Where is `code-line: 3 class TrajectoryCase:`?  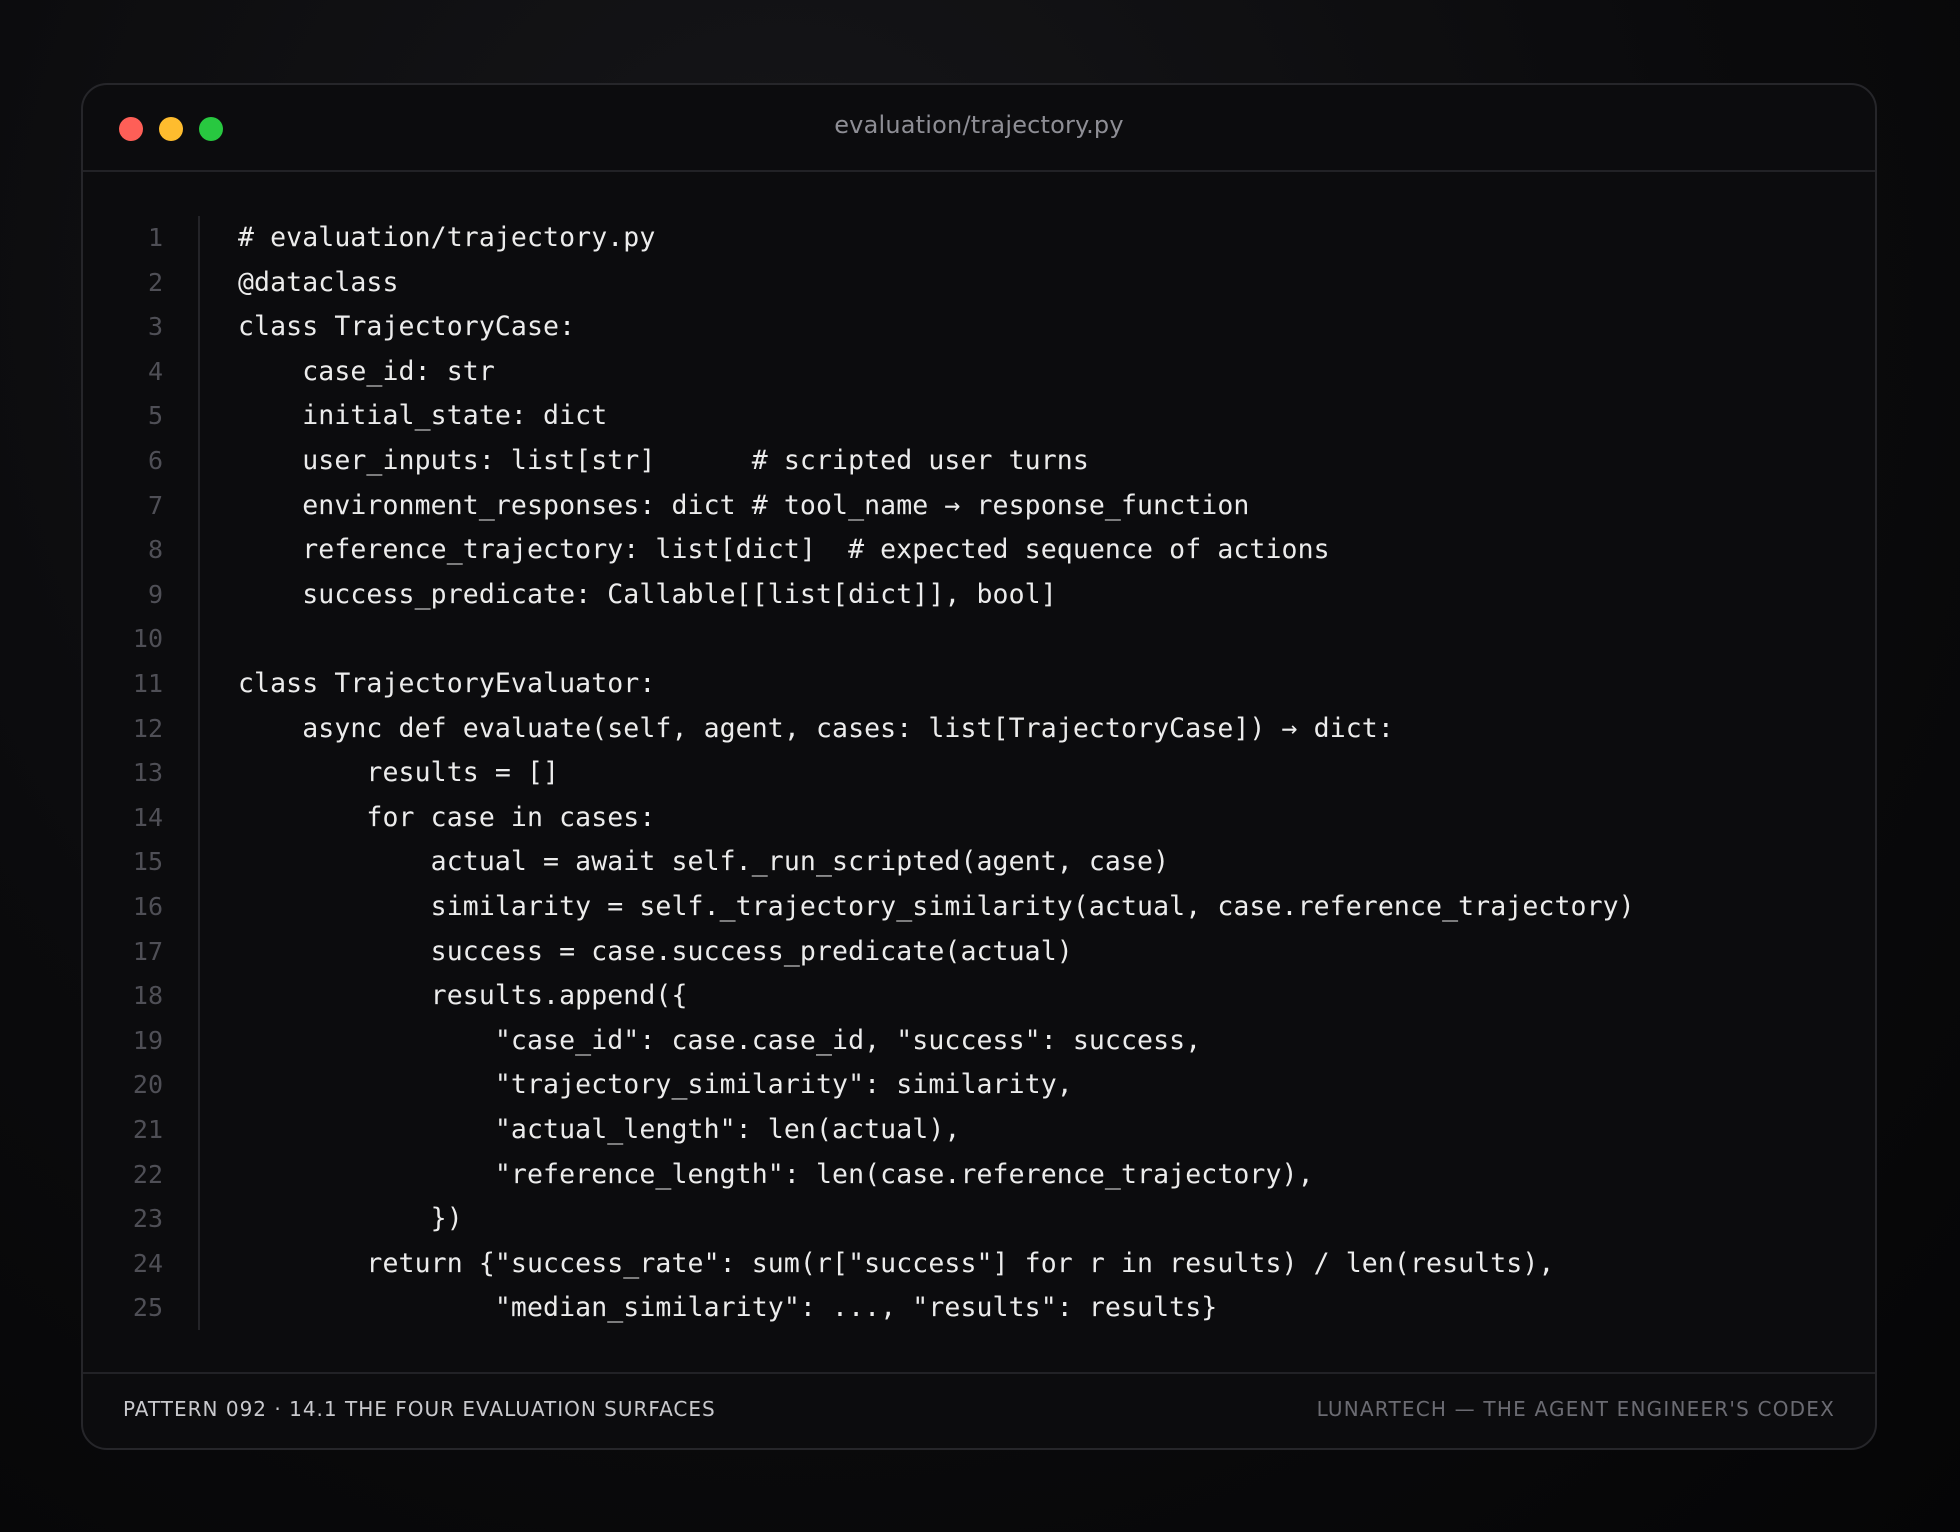
code-line: 3 class TrajectoryCase: is located at coordinates (979, 327).